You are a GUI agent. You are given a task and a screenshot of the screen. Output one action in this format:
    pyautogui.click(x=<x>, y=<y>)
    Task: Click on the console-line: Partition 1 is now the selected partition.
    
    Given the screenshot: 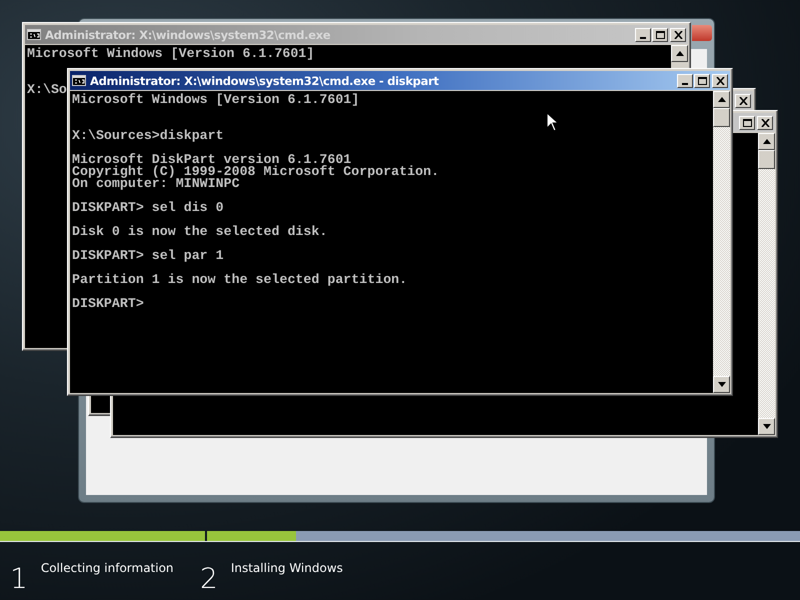 What is the action you would take?
    pyautogui.click(x=240, y=280)
    